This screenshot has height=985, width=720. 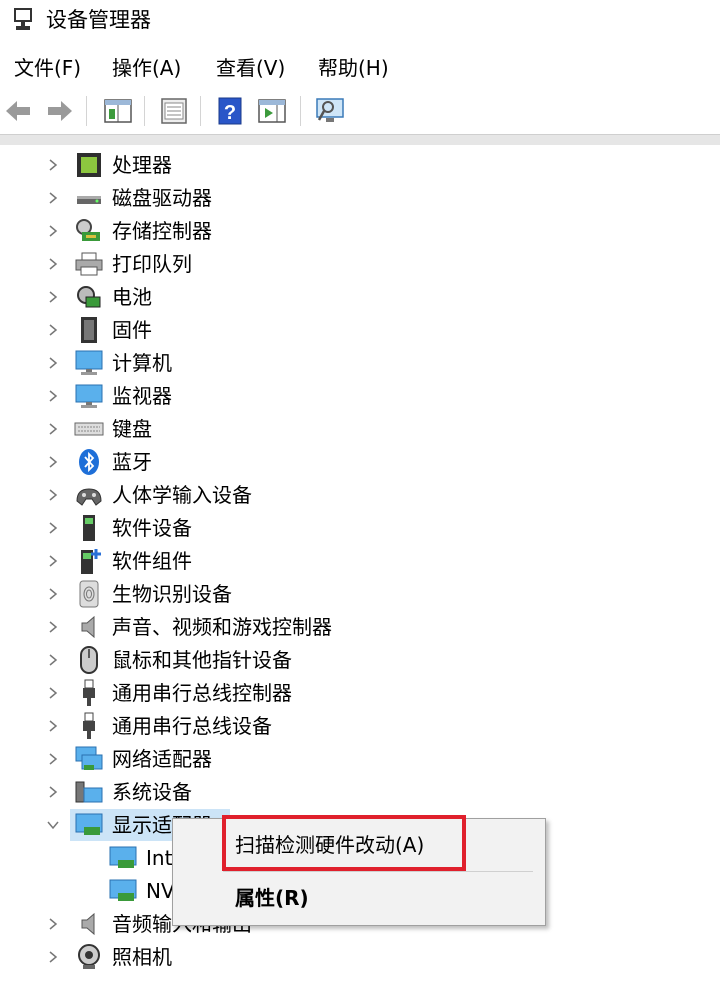 I want to click on processor-icon, so click(x=89, y=165).